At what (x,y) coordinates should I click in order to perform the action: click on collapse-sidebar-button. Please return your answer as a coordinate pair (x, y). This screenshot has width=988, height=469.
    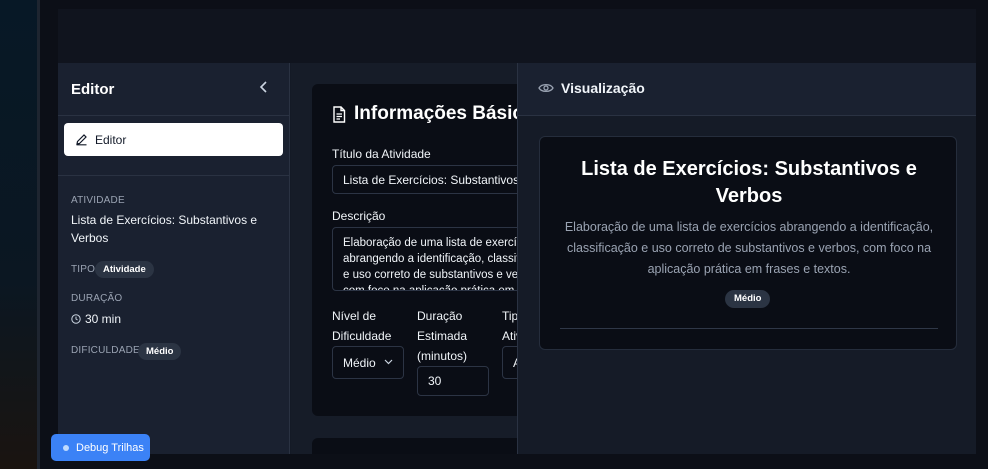
    Looking at the image, I should click on (264, 88).